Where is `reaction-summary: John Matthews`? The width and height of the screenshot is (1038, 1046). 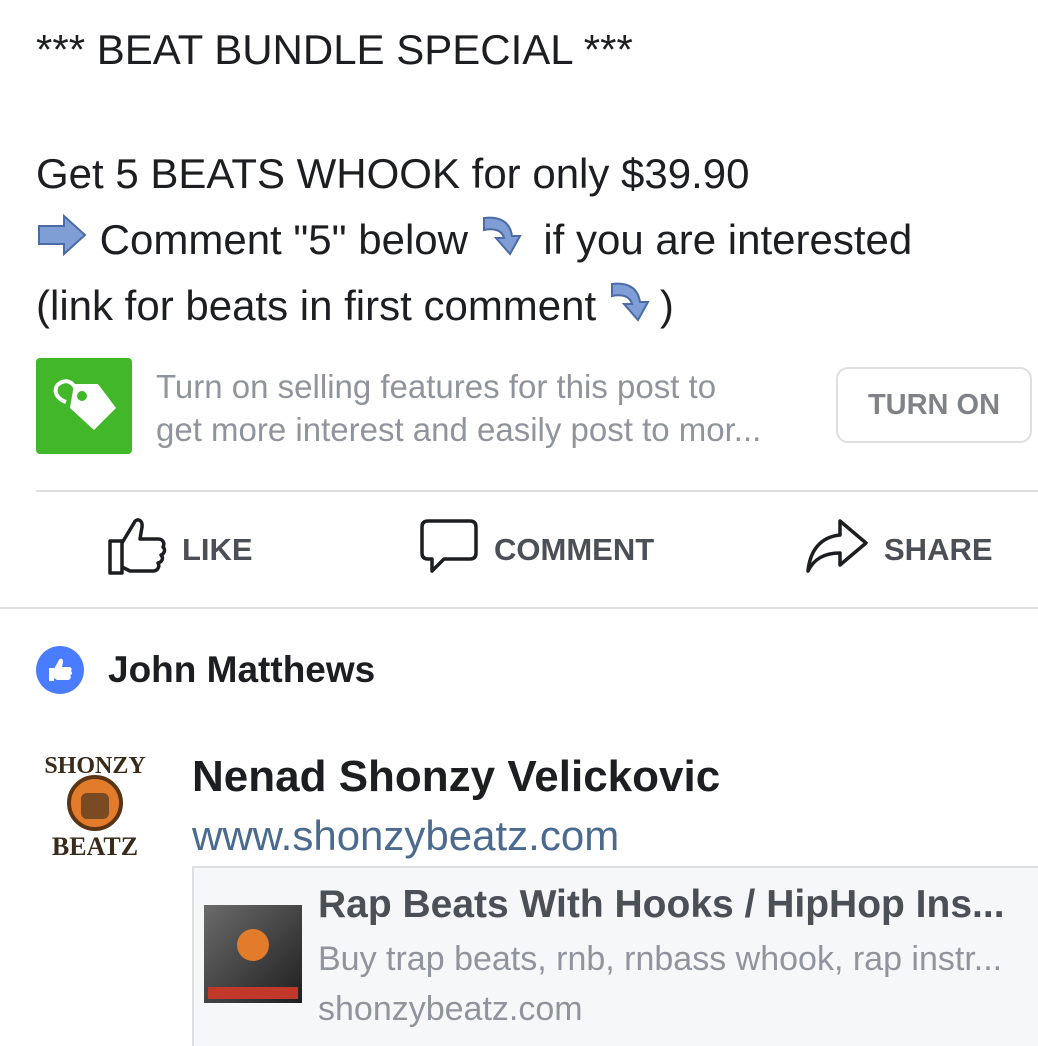
reaction-summary: John Matthews is located at coordinates (205, 670).